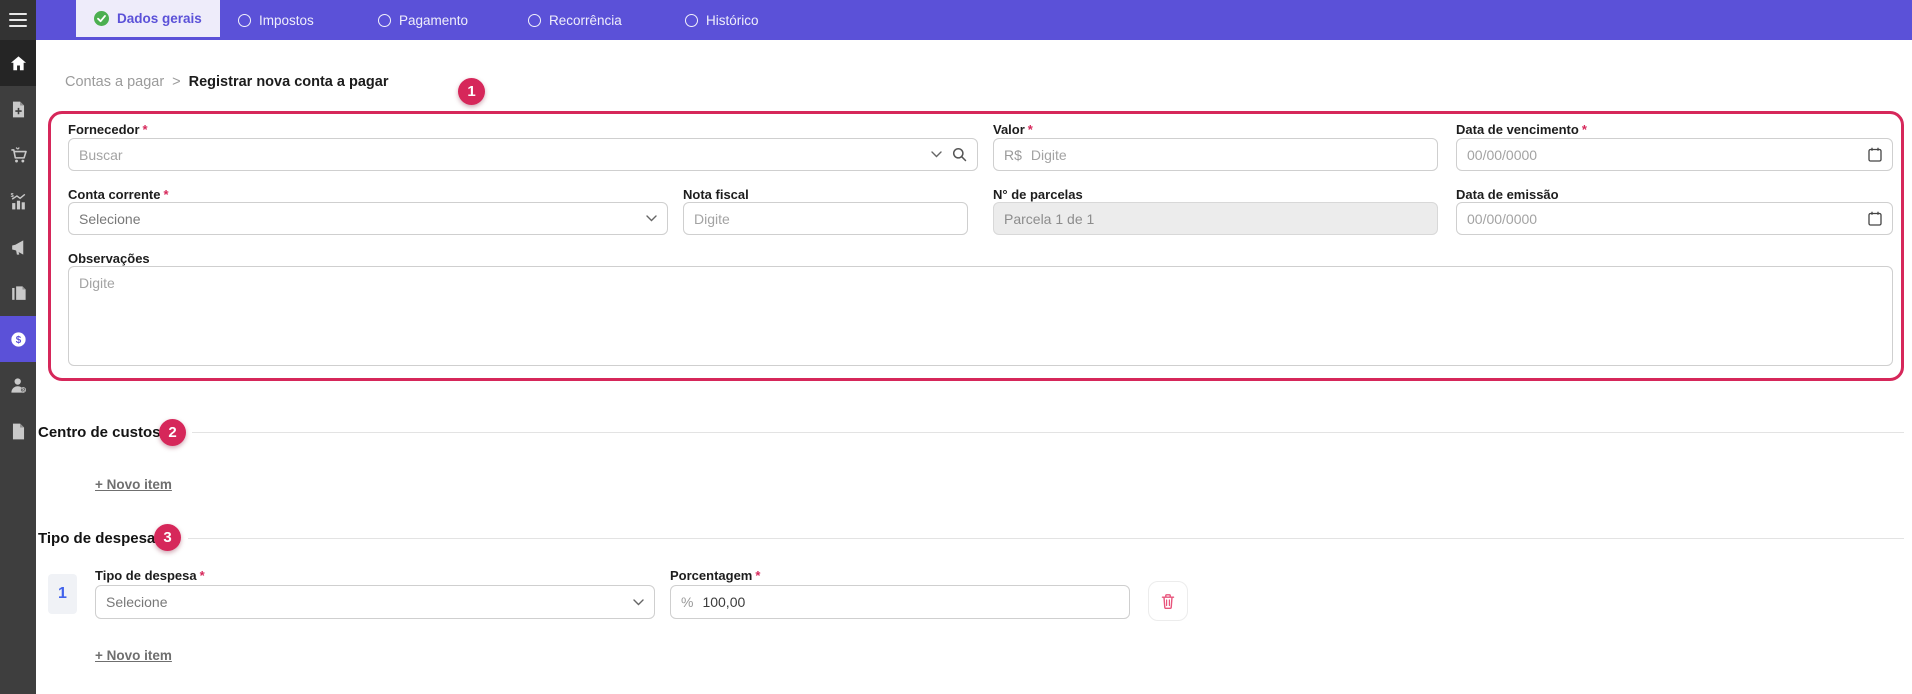 Image resolution: width=1912 pixels, height=694 pixels. I want to click on annotation-circle-2: 2, so click(172, 432).